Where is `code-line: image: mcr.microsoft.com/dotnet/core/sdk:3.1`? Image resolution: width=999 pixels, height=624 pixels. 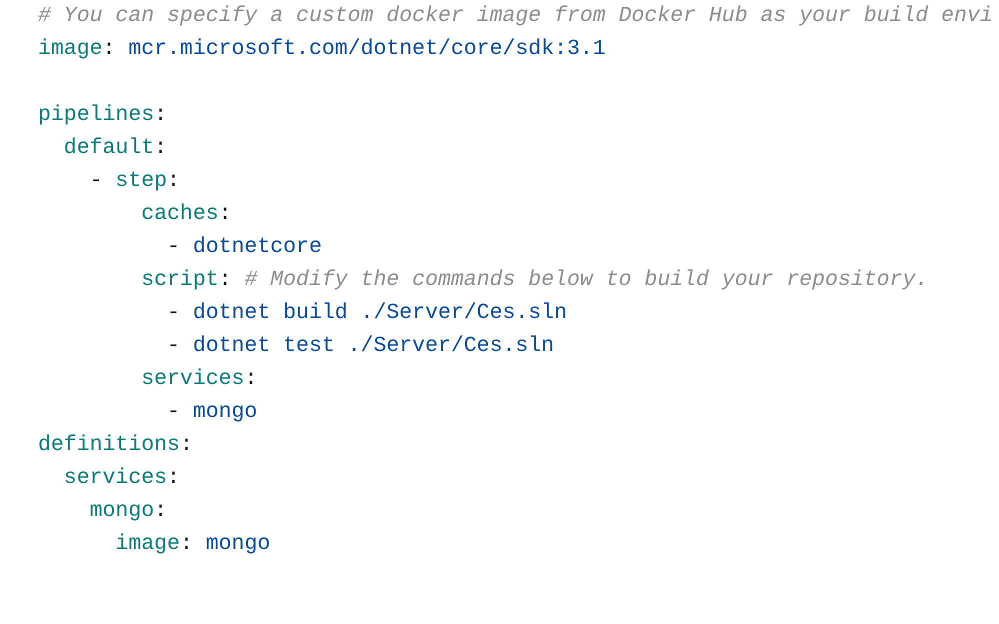
code-line: image: mcr.microsoft.com/dotnet/core/sdk:3.1 is located at coordinates (322, 49).